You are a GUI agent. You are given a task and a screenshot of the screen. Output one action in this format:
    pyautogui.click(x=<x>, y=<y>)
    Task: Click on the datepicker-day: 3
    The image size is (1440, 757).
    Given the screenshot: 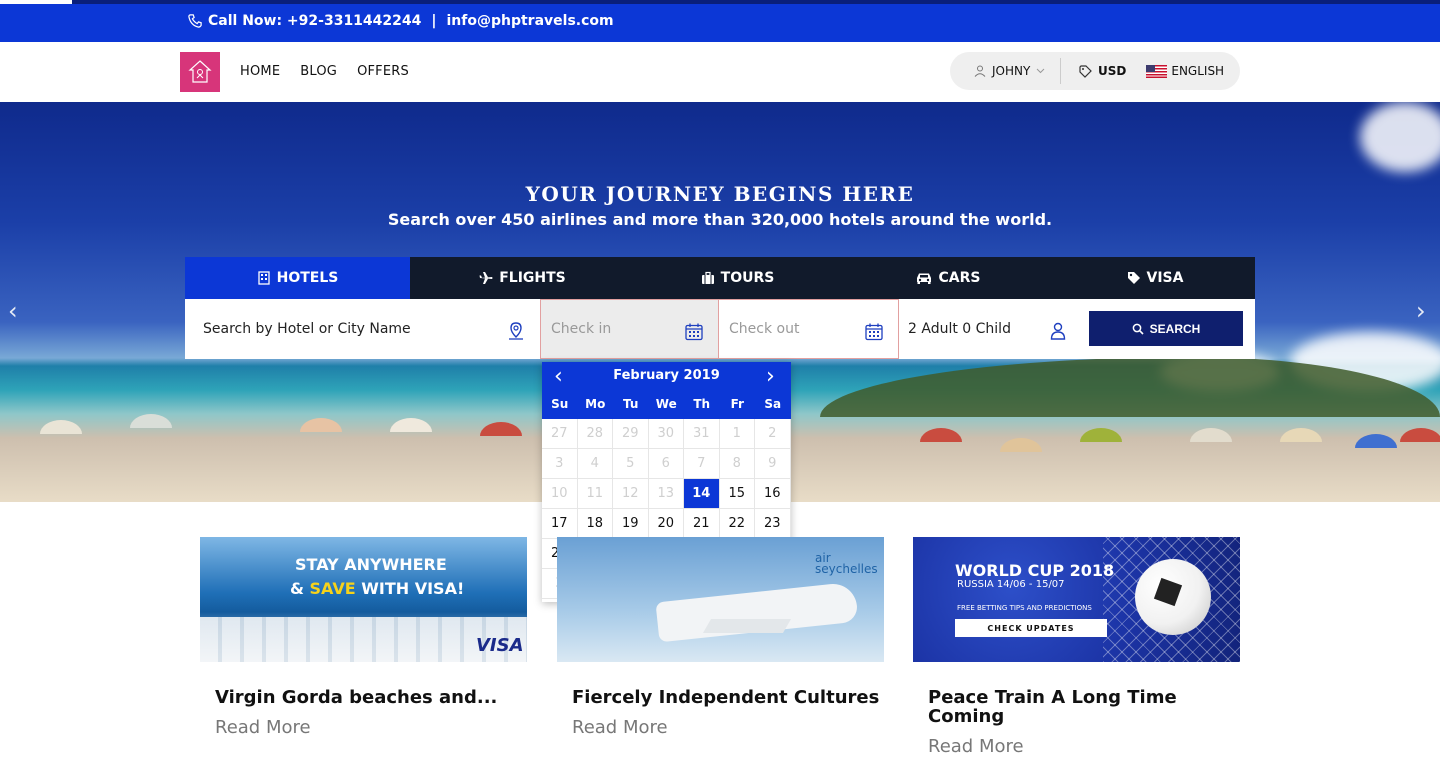 What is the action you would take?
    pyautogui.click(x=560, y=464)
    